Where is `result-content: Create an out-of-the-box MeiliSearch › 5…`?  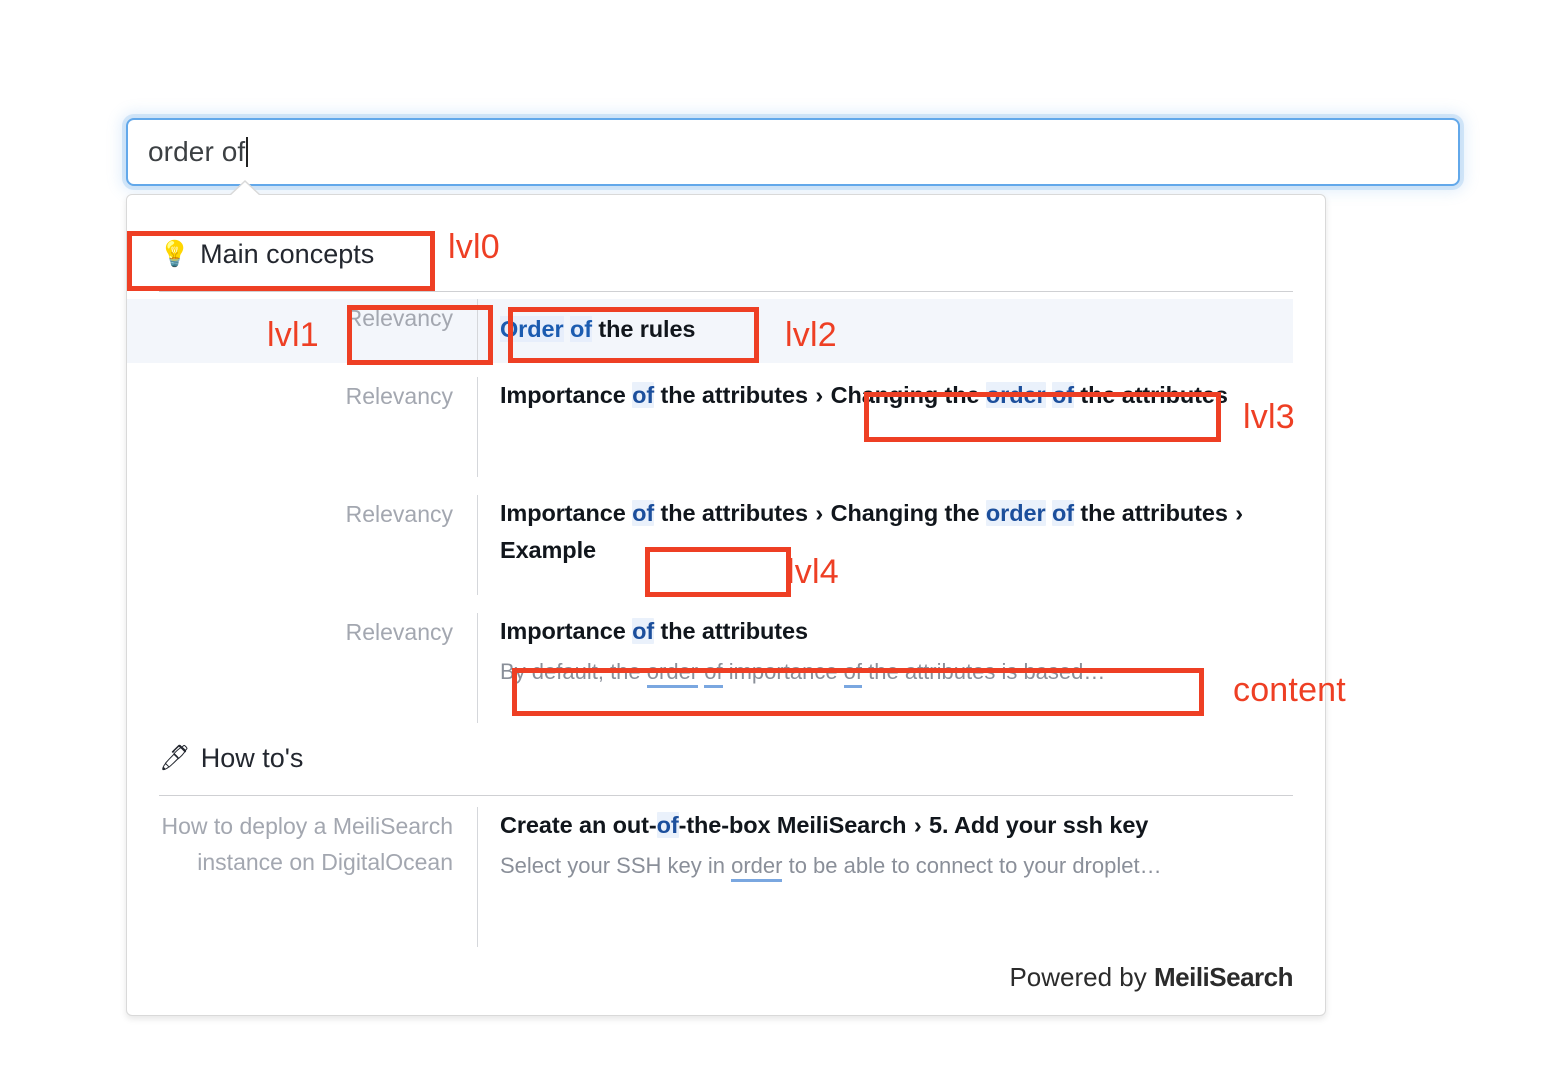
result-content: Create an out-of-the-box MeiliSearch › 5… is located at coordinates (885, 877).